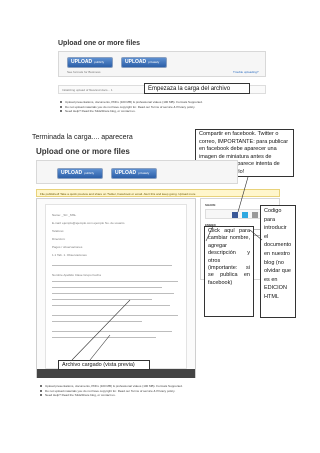 This screenshot has height=453, width=320. What do you see at coordinates (101, 330) in the screenshot?
I see `arrow-preview` at bounding box center [101, 330].